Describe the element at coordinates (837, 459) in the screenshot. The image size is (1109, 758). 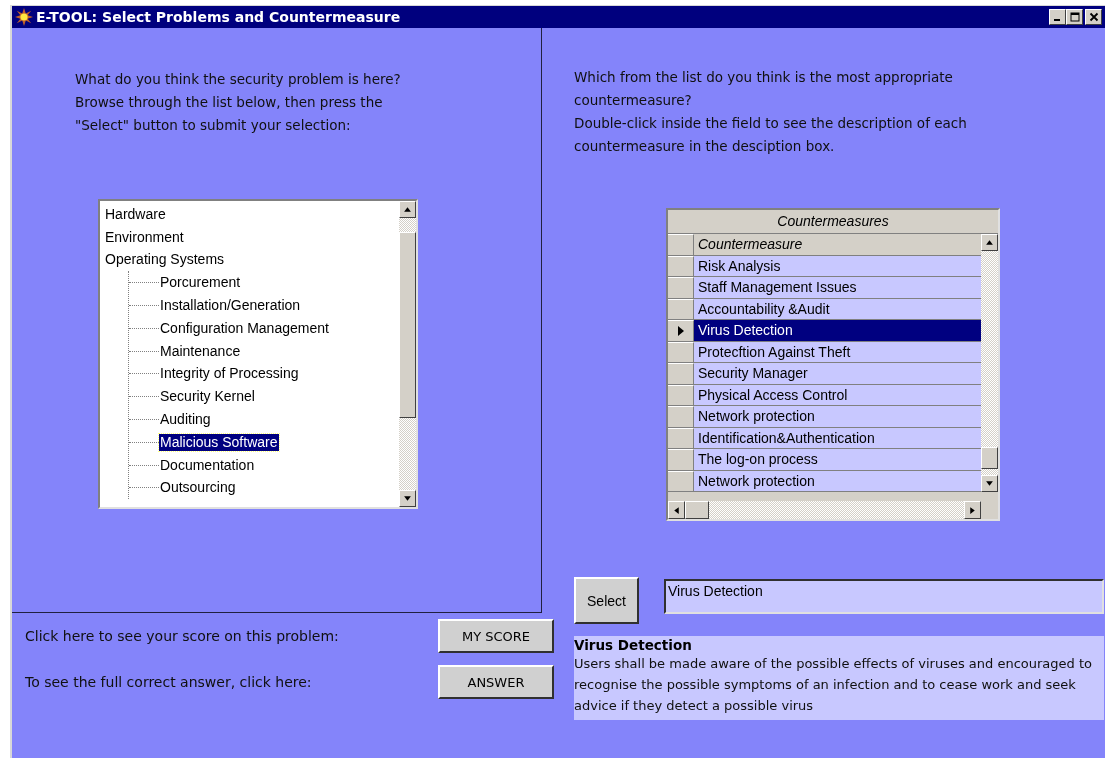
I see `table-cell: The log-on process` at that location.